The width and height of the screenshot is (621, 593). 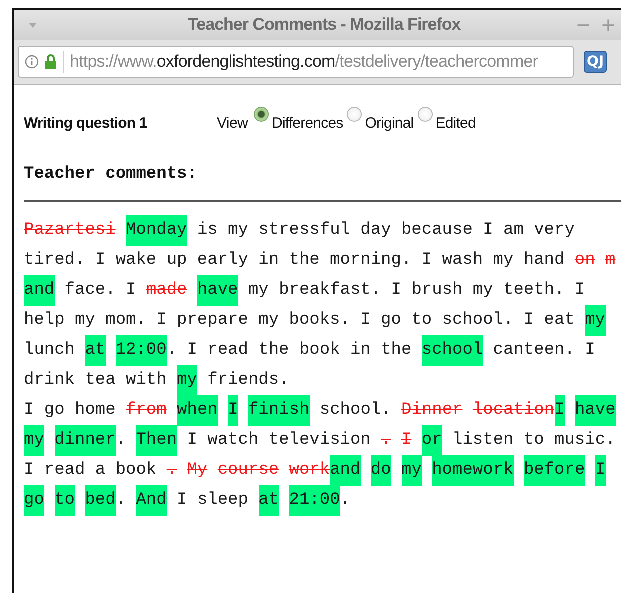 I want to click on radio-label: Differences, so click(x=308, y=123).